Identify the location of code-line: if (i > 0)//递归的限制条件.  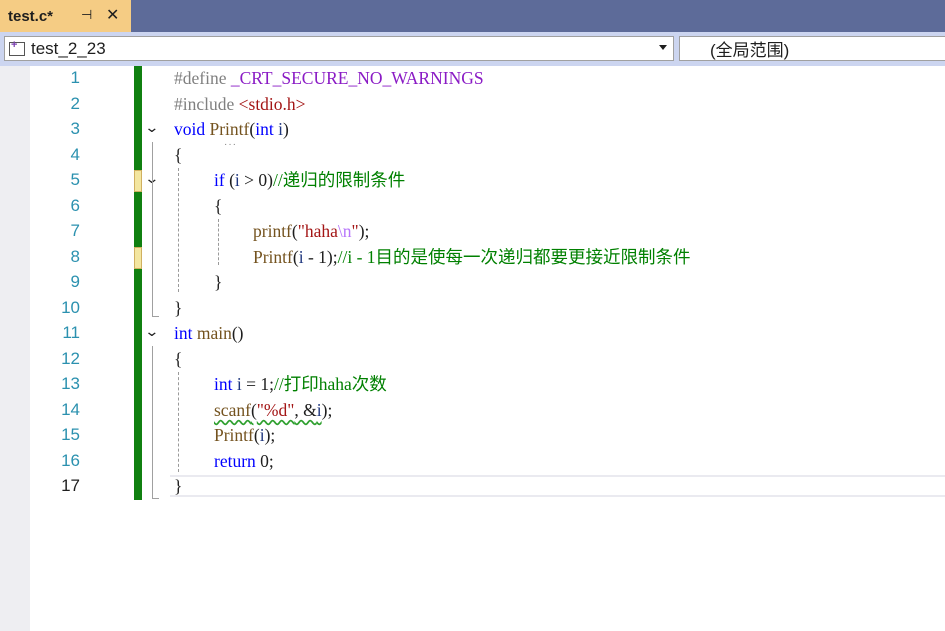
(309, 181).